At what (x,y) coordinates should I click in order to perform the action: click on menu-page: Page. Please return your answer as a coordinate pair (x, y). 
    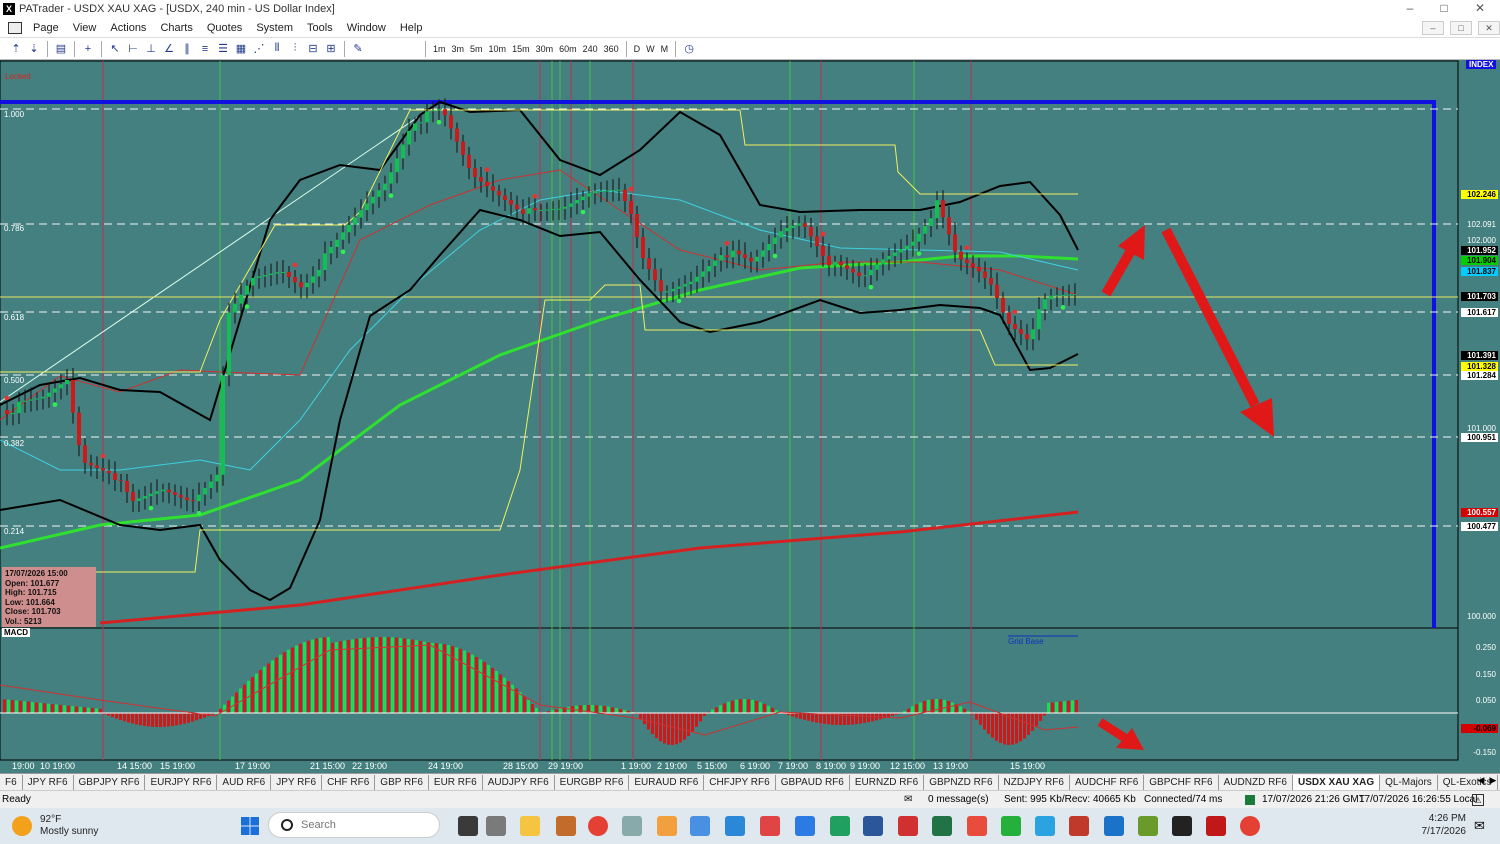
    Looking at the image, I should click on (46, 28).